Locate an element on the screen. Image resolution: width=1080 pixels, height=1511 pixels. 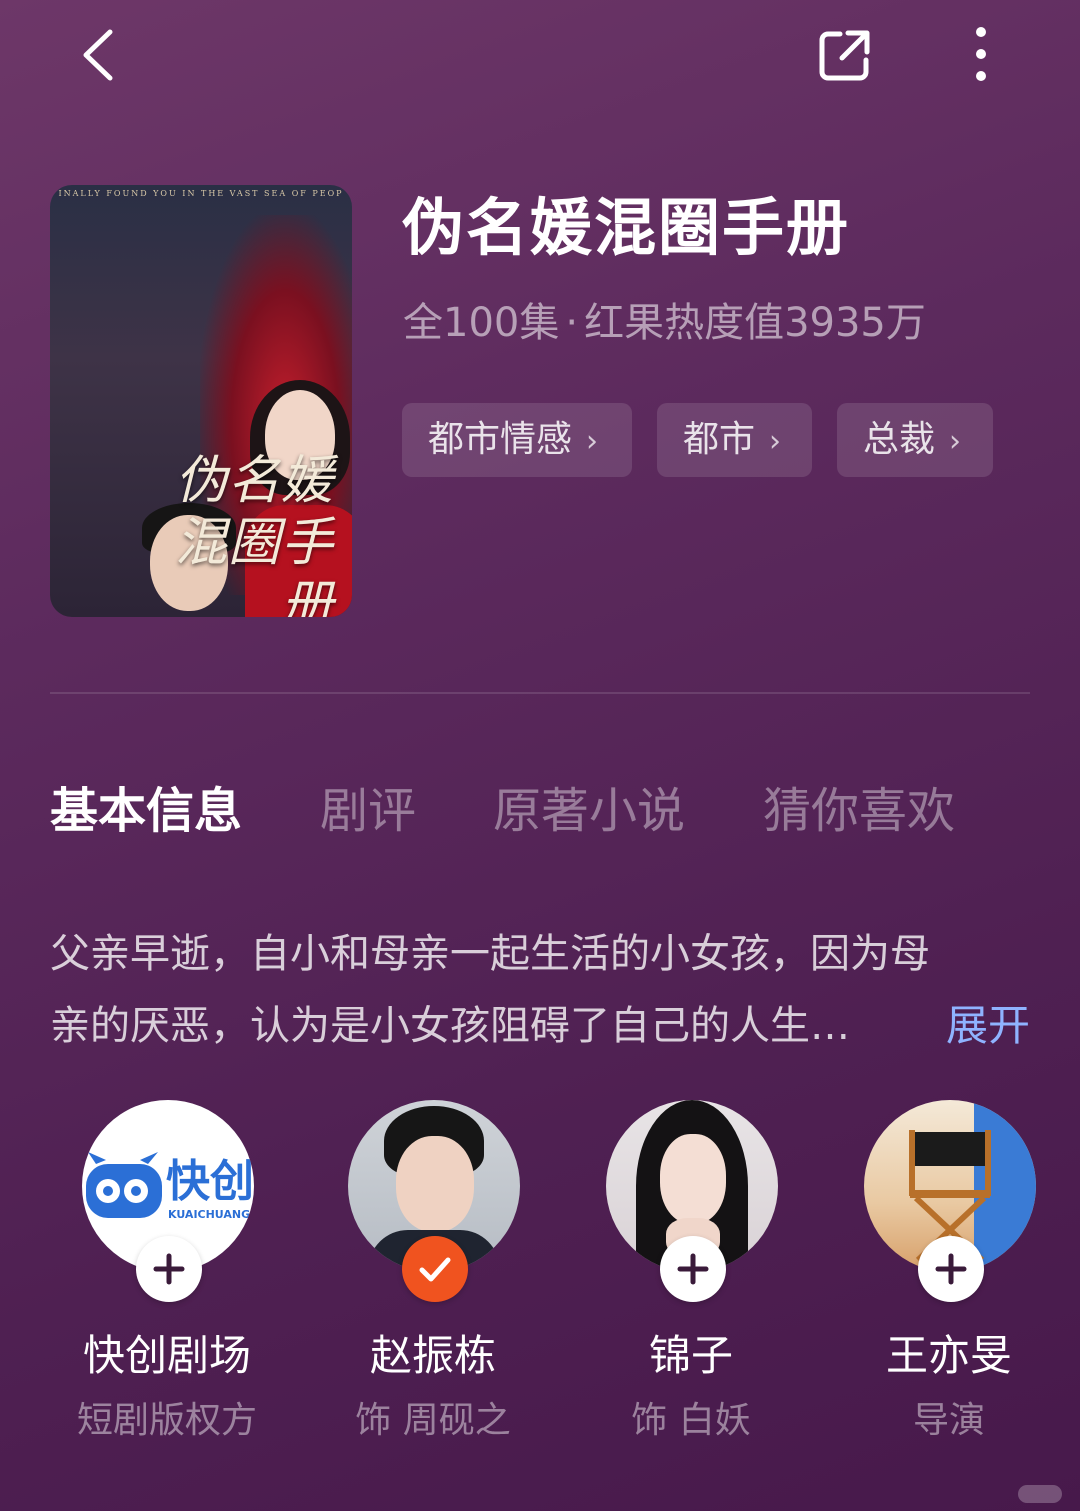
person-name: 快创剧场 is located at coordinates (167, 1356).